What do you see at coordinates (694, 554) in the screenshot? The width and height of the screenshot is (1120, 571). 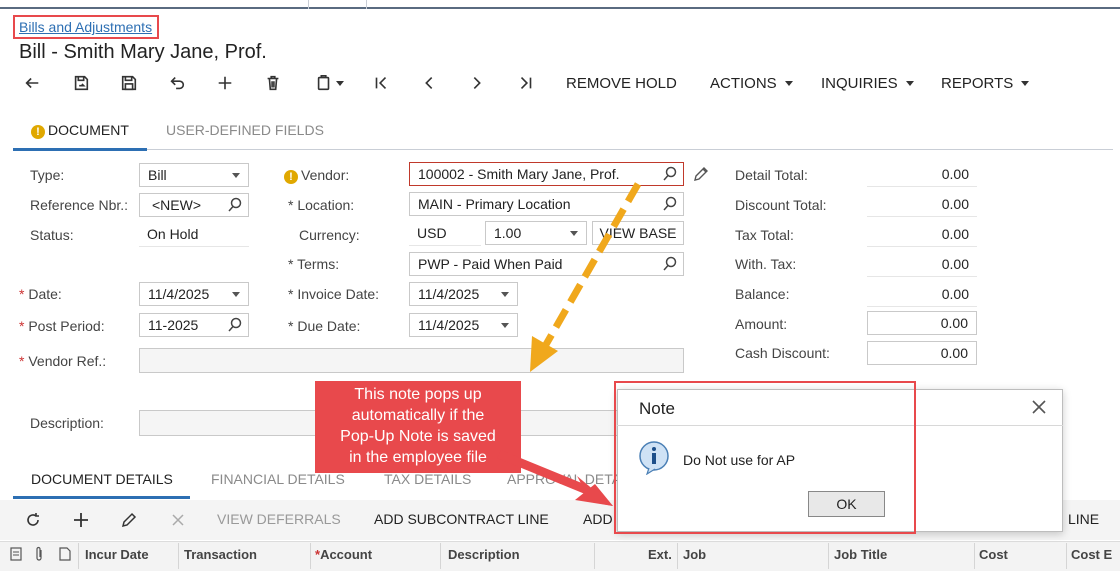 I see `col-job: Job` at bounding box center [694, 554].